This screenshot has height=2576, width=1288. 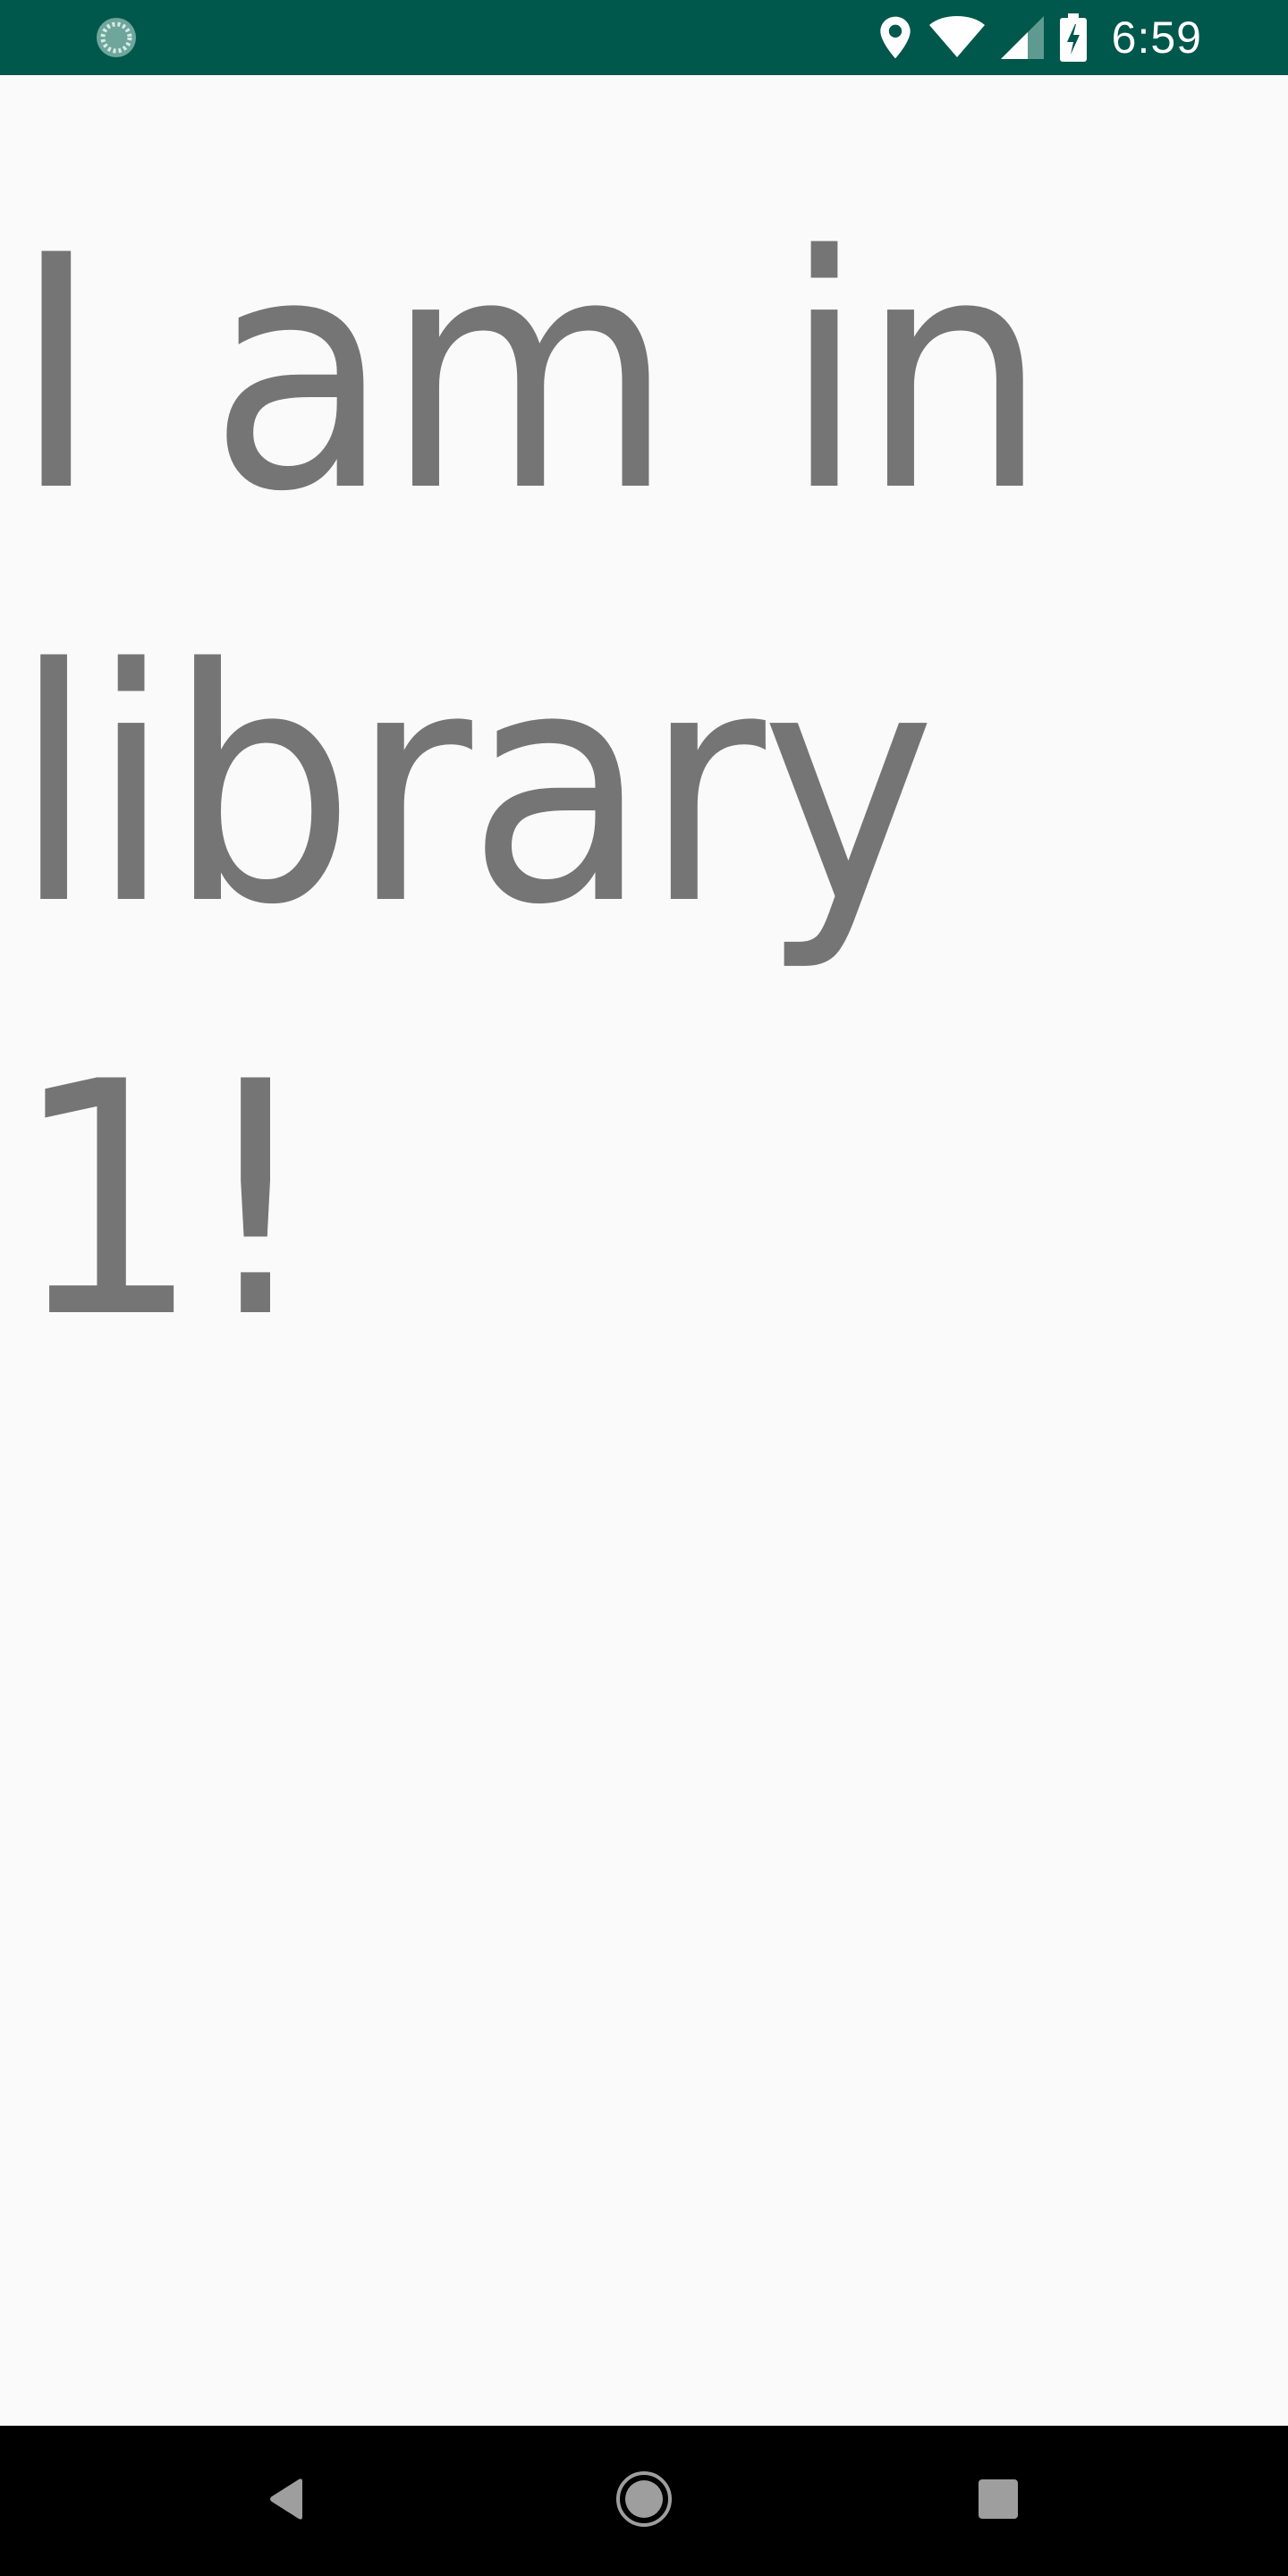 I want to click on app-notification-icon, so click(x=116, y=37).